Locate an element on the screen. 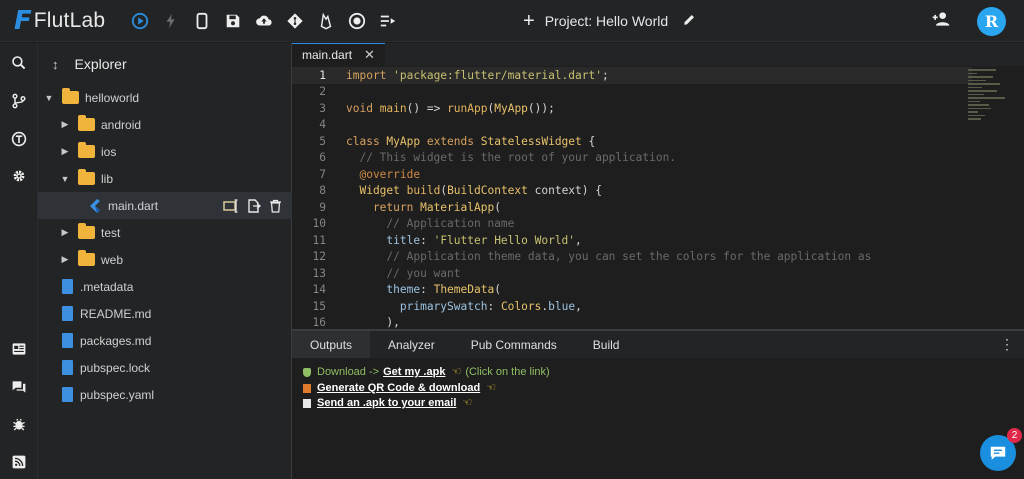 The image size is (1024, 479). app-name: FlutLab is located at coordinates (69, 20).